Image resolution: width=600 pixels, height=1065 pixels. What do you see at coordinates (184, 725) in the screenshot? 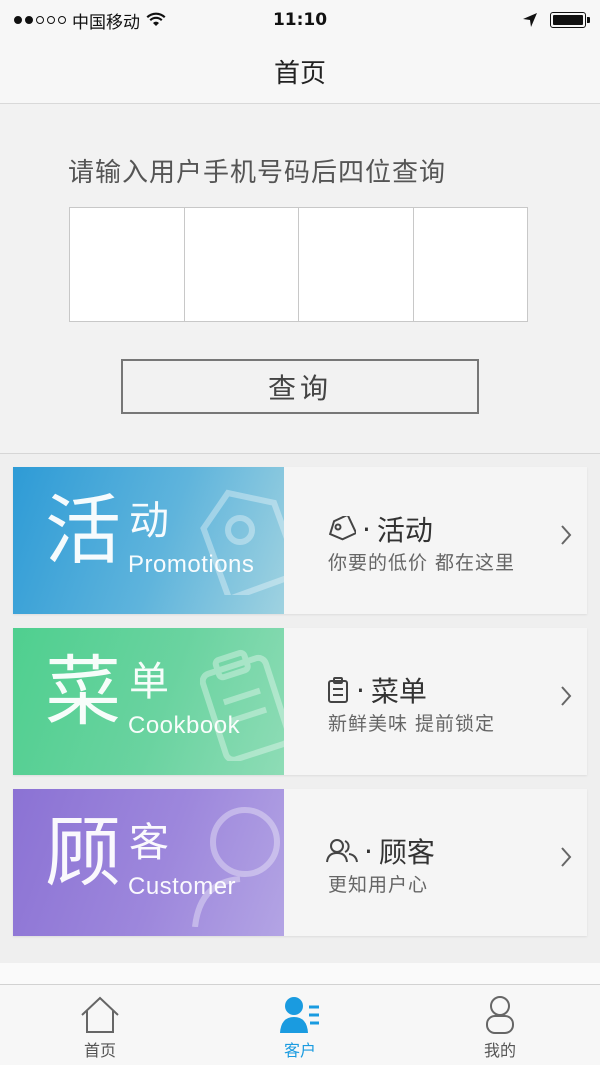
I see `banner-english-label: Cookbook` at bounding box center [184, 725].